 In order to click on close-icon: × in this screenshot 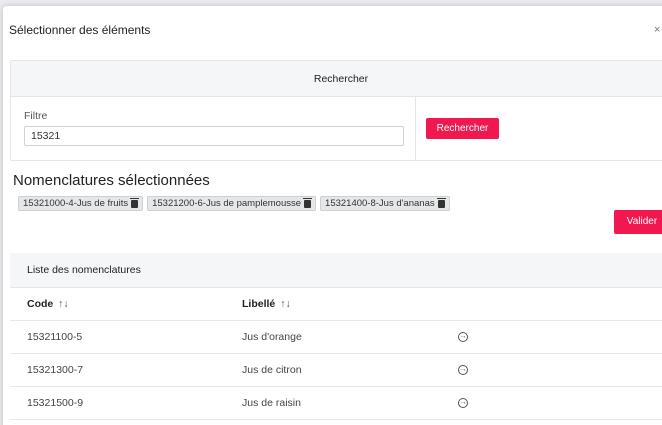, I will do `click(657, 30)`.